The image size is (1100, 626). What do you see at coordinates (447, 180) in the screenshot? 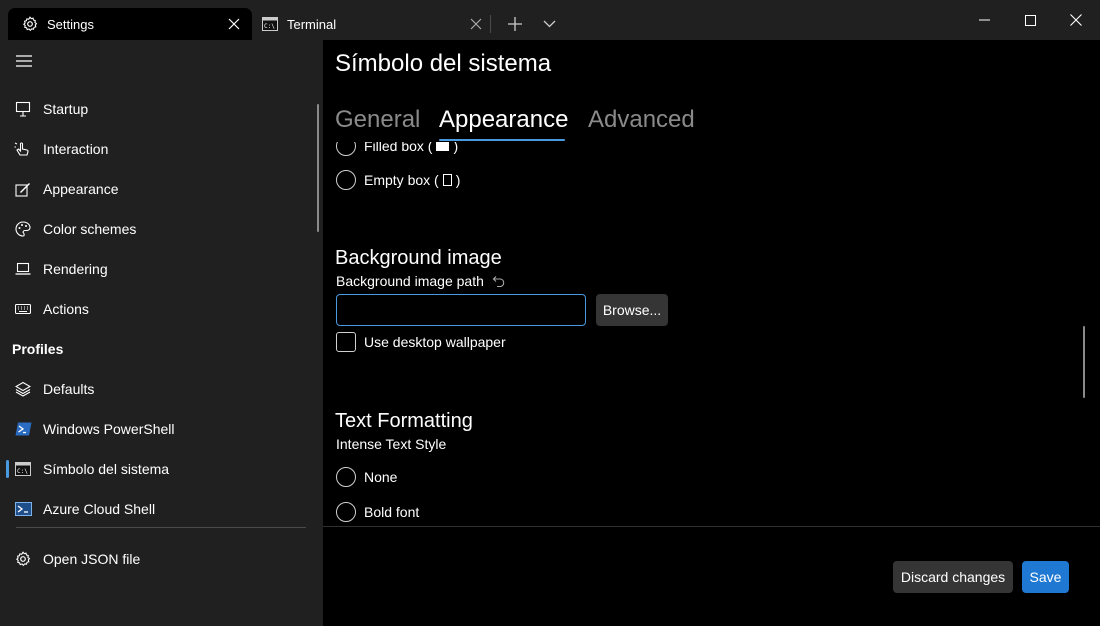
I see `empty-box-glyph` at bounding box center [447, 180].